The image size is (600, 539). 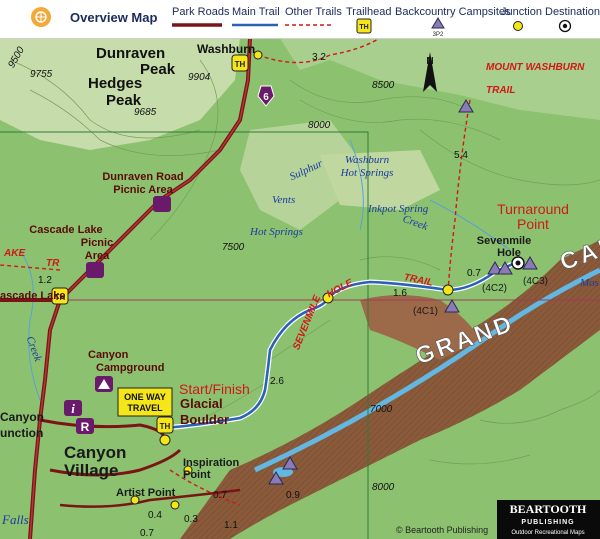 I want to click on legend-destination-dot, so click(x=565, y=26).